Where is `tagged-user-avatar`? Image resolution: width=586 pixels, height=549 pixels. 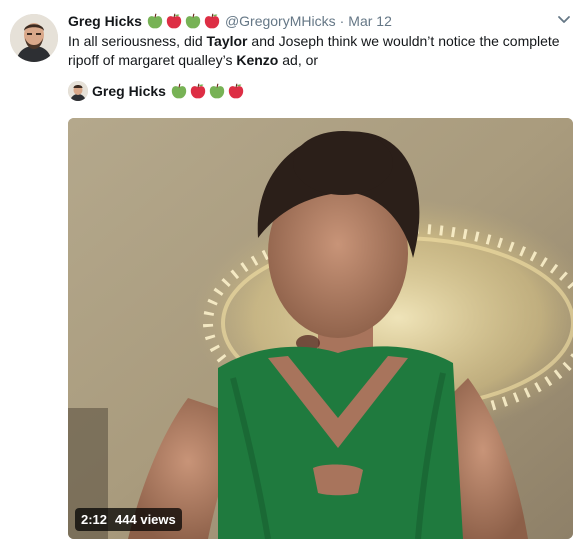
tagged-user-avatar is located at coordinates (78, 91).